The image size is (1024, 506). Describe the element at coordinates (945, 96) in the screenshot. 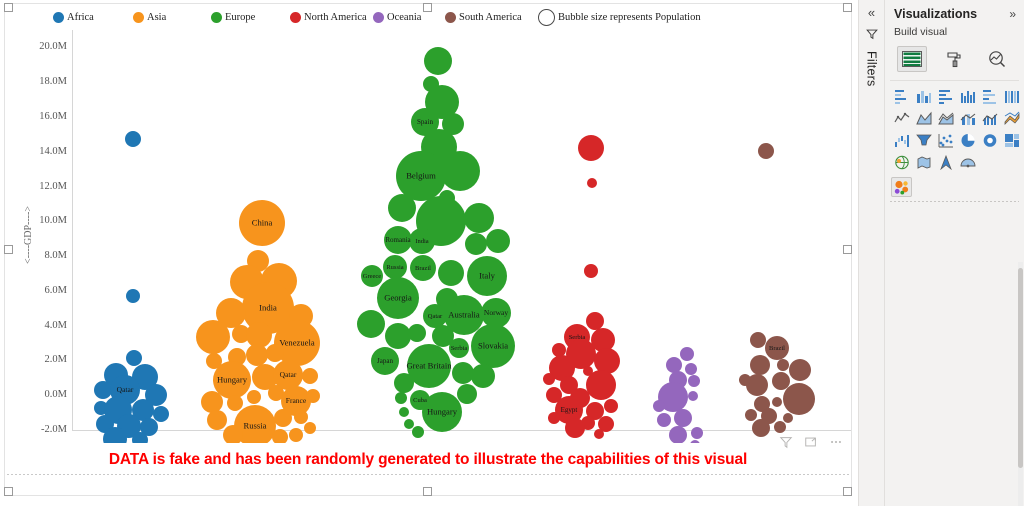

I see `clustered-bar-chart-button` at that location.